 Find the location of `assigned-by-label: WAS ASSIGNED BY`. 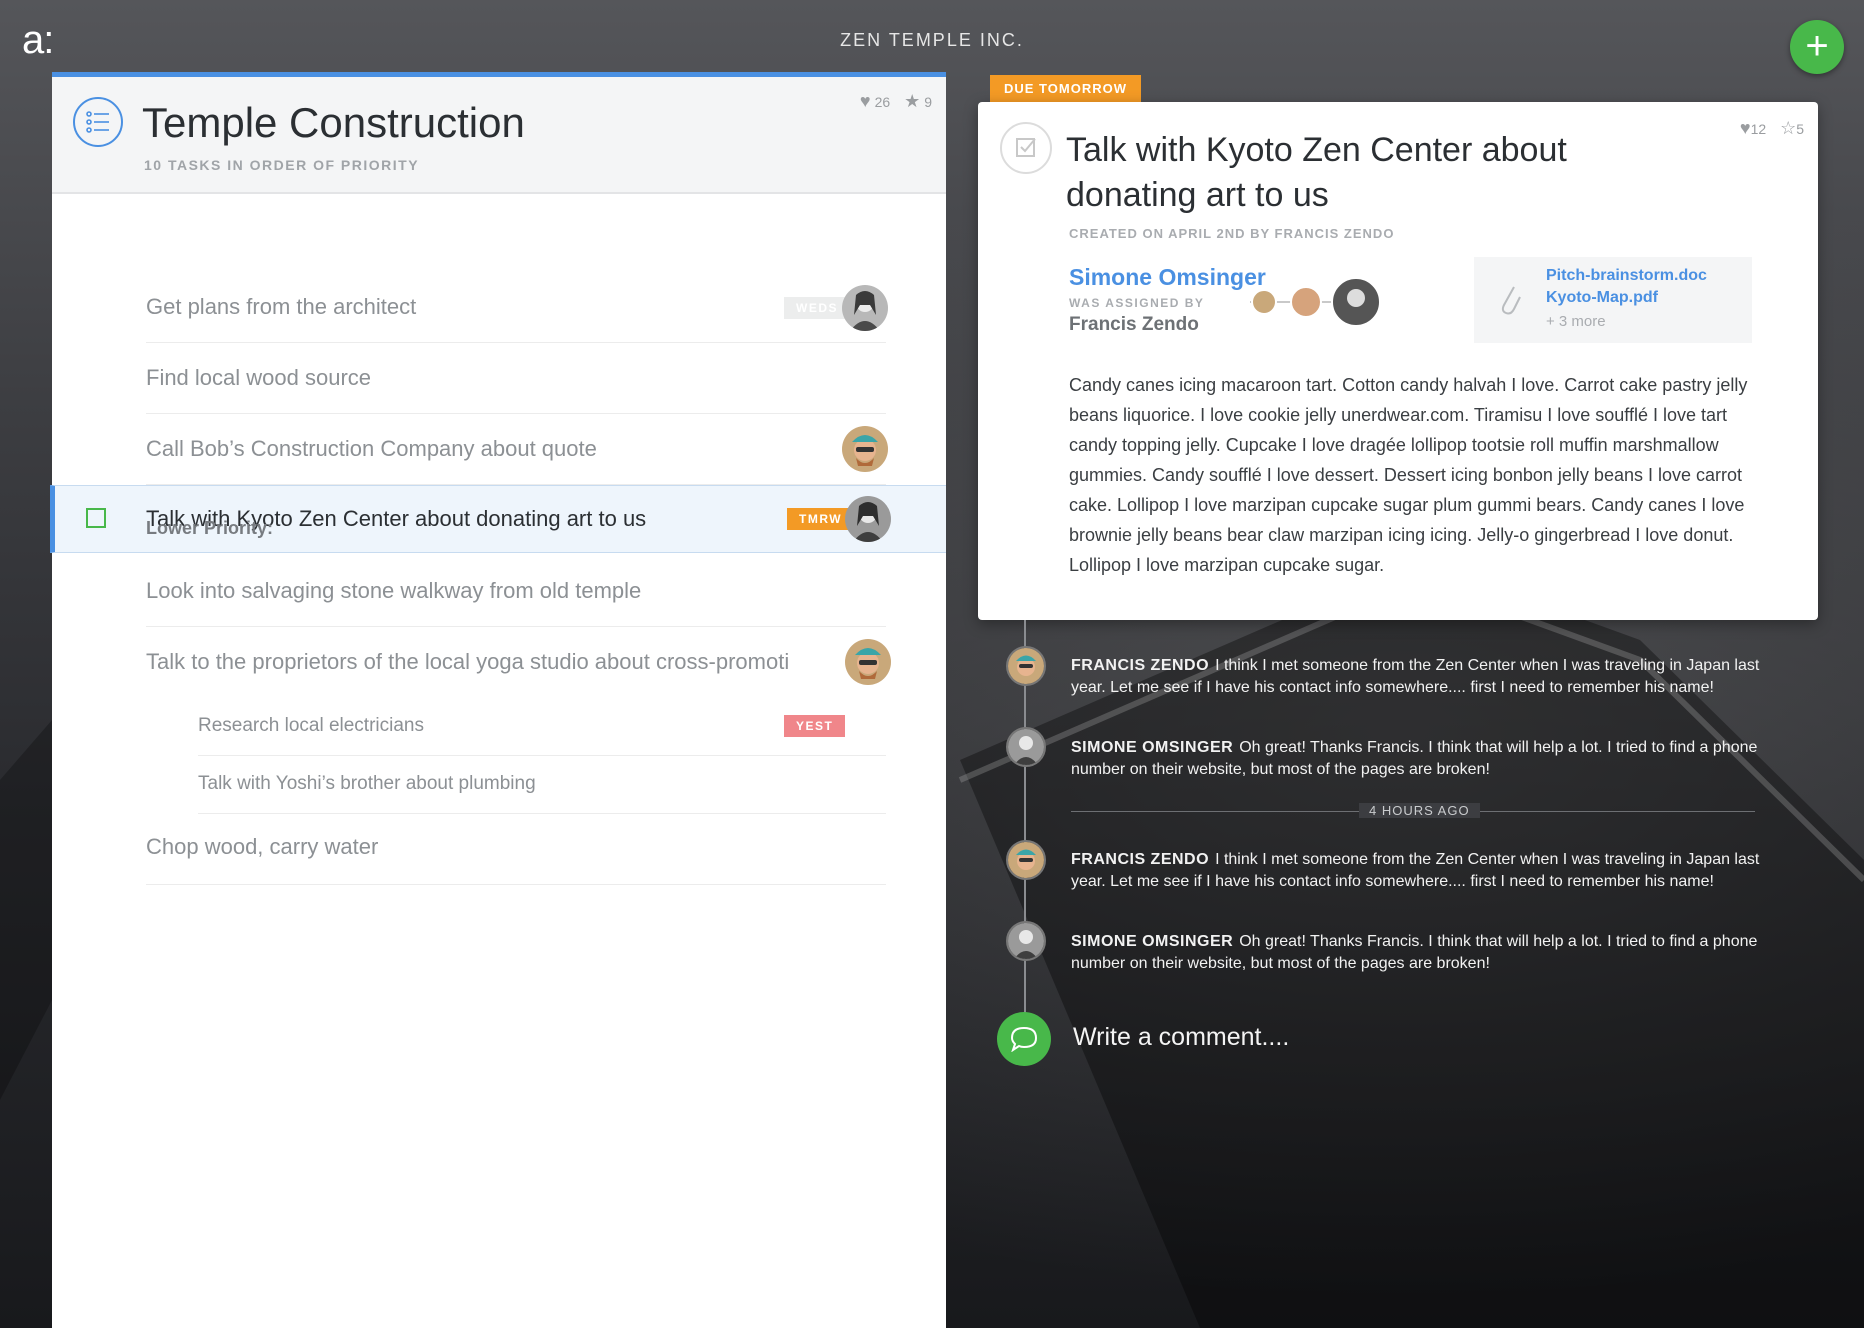

assigned-by-label: WAS ASSIGNED BY is located at coordinates (1137, 303).